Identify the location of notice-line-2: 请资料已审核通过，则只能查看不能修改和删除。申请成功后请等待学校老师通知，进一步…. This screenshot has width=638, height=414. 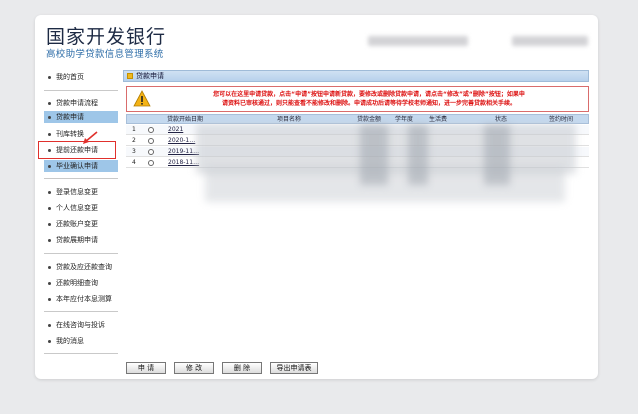
(368, 103).